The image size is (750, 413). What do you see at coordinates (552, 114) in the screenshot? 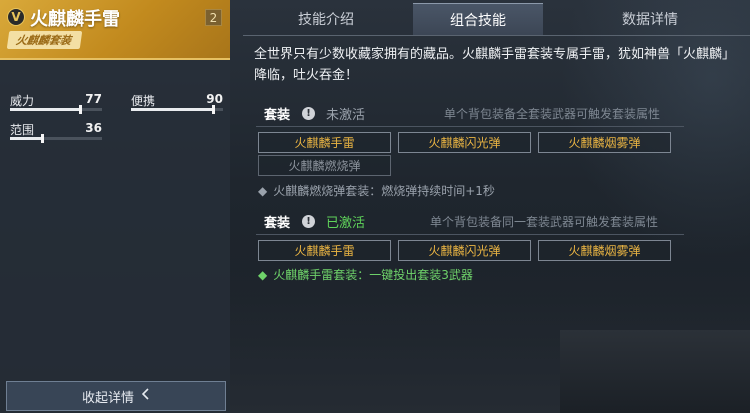
I see `set-hint: 单个背包装备全套装武器可触发套装属性` at bounding box center [552, 114].